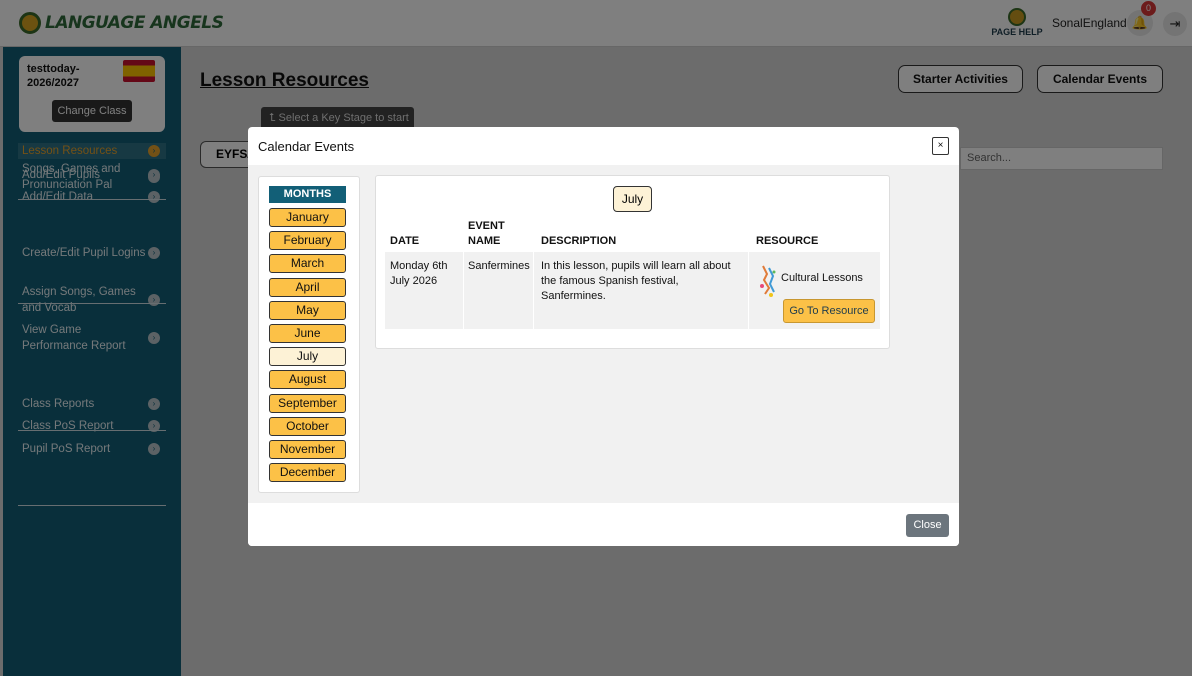  What do you see at coordinates (307, 264) in the screenshot?
I see `month-button-march: March` at bounding box center [307, 264].